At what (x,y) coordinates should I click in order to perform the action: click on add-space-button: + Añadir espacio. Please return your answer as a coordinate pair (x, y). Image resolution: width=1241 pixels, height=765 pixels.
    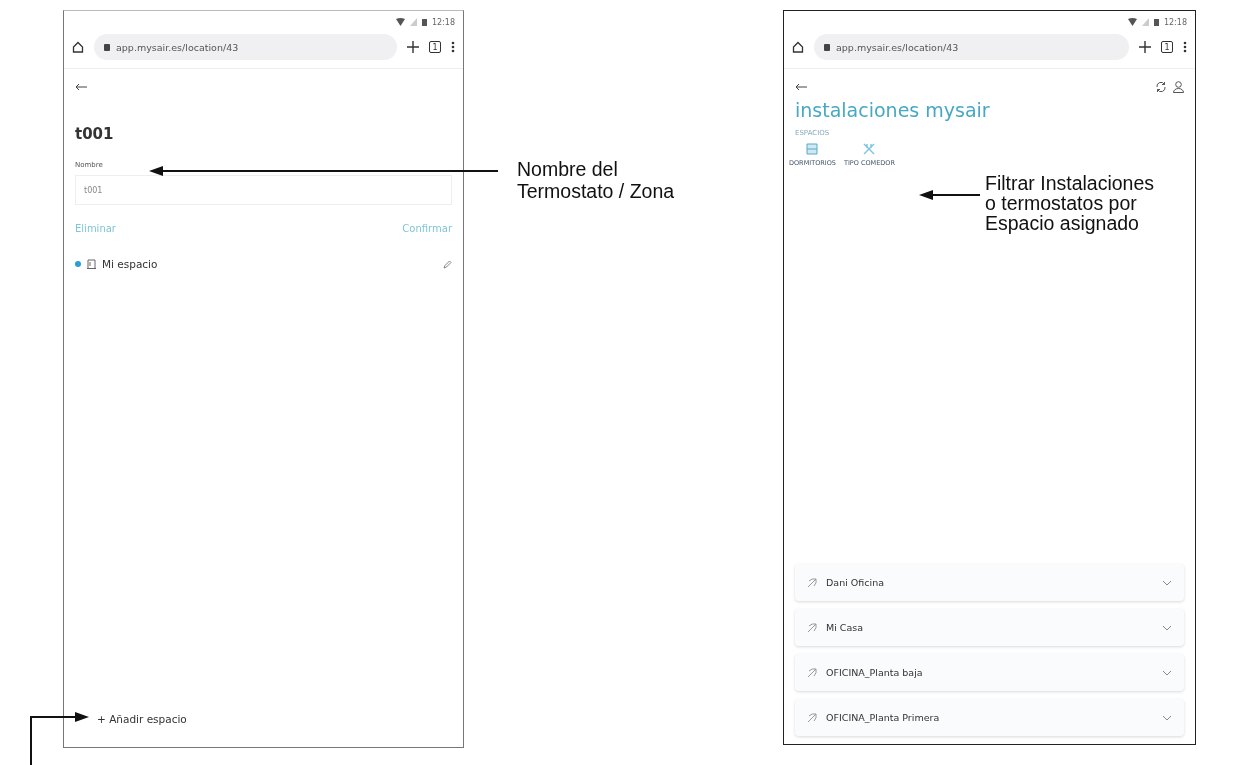
    Looking at the image, I should click on (142, 719).